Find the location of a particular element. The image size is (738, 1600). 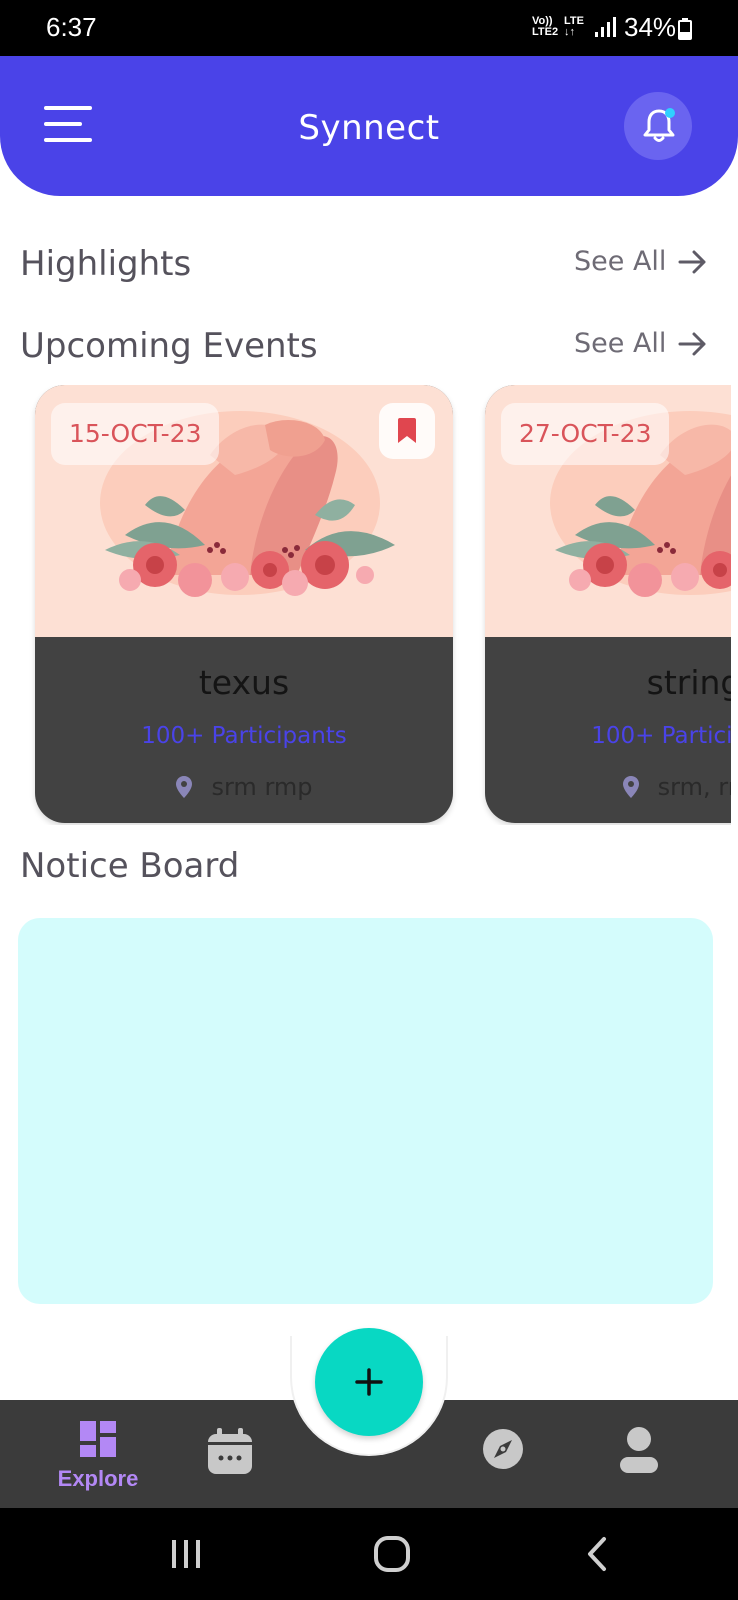

event-location: srm rmp is located at coordinates (244, 787).